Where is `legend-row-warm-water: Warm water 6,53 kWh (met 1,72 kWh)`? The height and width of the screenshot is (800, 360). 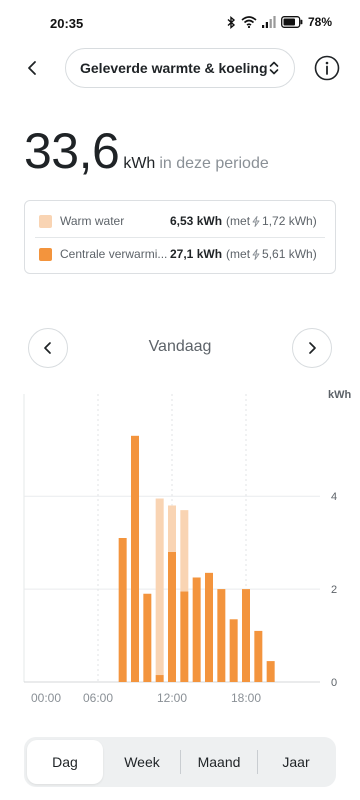
legend-row-warm-water: Warm water 6,53 kWh (met 1,72 kWh) is located at coordinates (182, 221).